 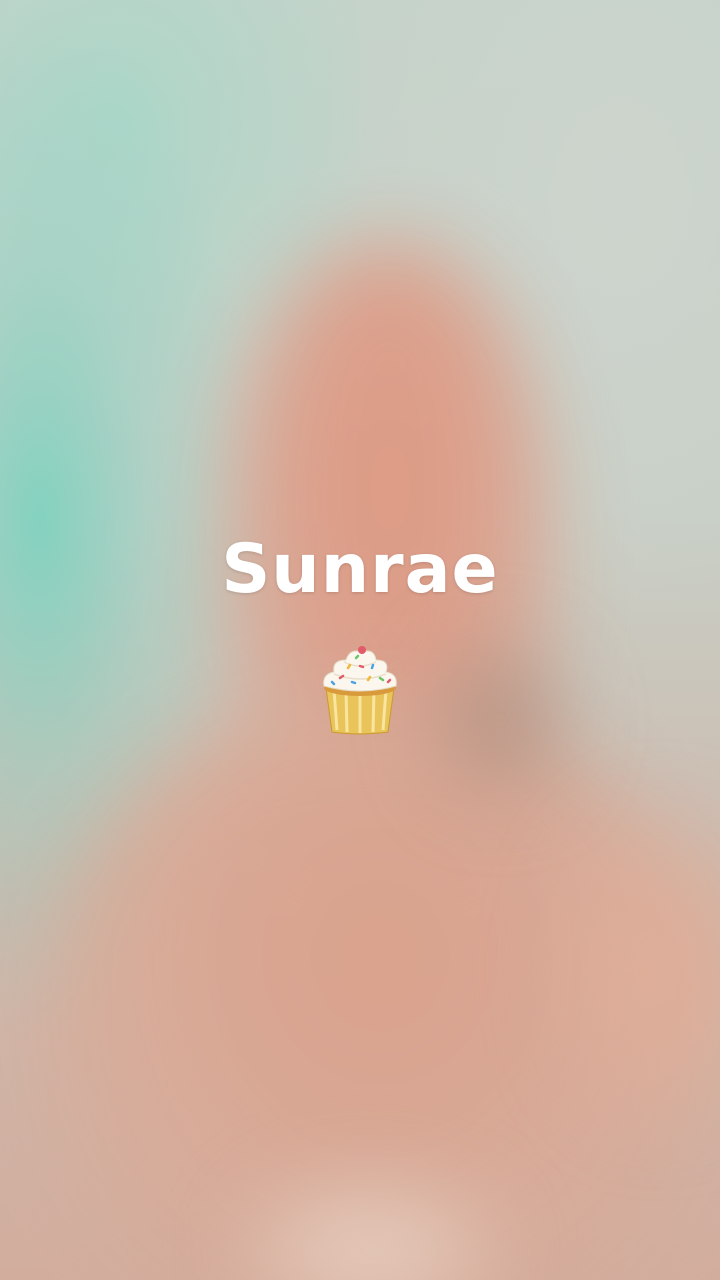 I want to click on caption-title: Sunrae, so click(x=360, y=569).